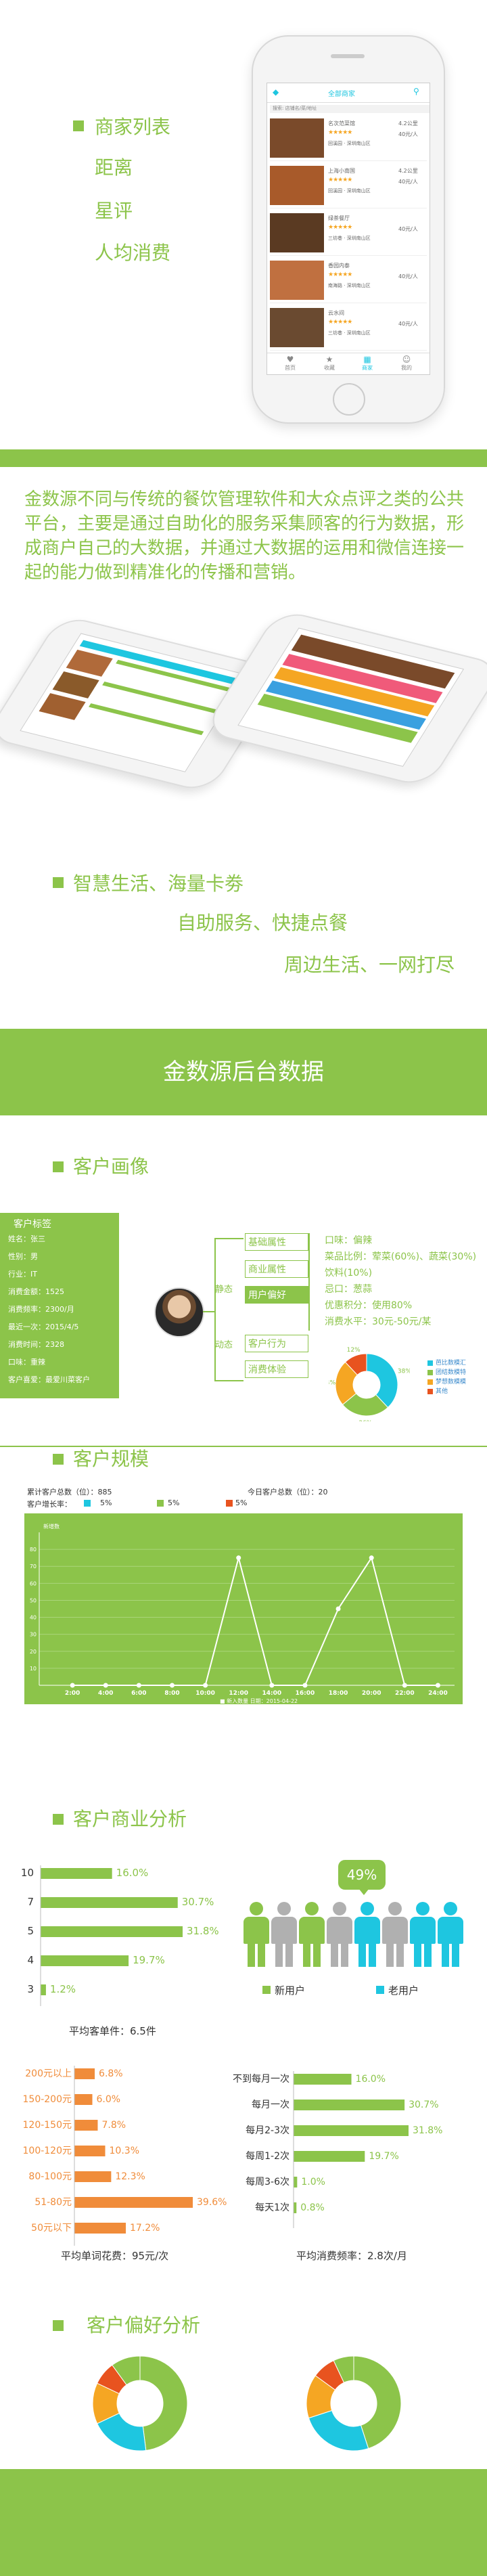 The image size is (487, 2576). Describe the element at coordinates (348, 280) in the screenshot. I see `restaurant-row: 香园内泰 ★★★★★ 南海路 · 深圳南山区 40元/人` at that location.